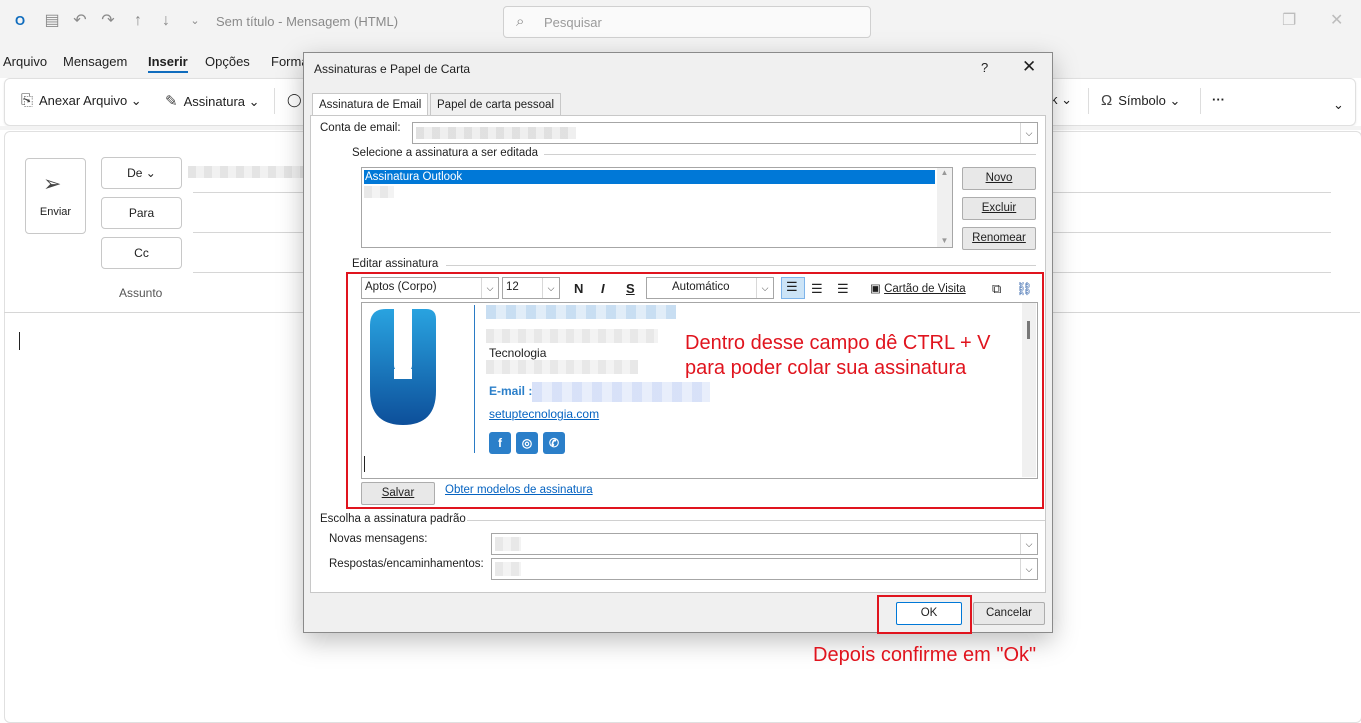  Describe the element at coordinates (195, 21) in the screenshot. I see `customize-toolbar-icon: ⌄` at that location.